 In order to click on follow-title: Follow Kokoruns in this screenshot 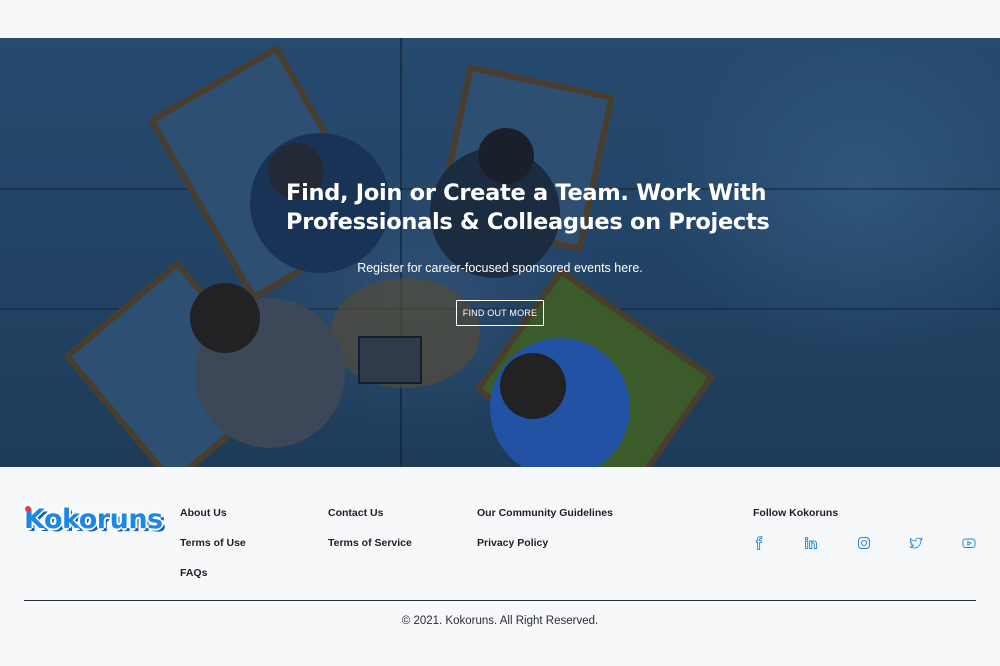, I will do `click(796, 513)`.